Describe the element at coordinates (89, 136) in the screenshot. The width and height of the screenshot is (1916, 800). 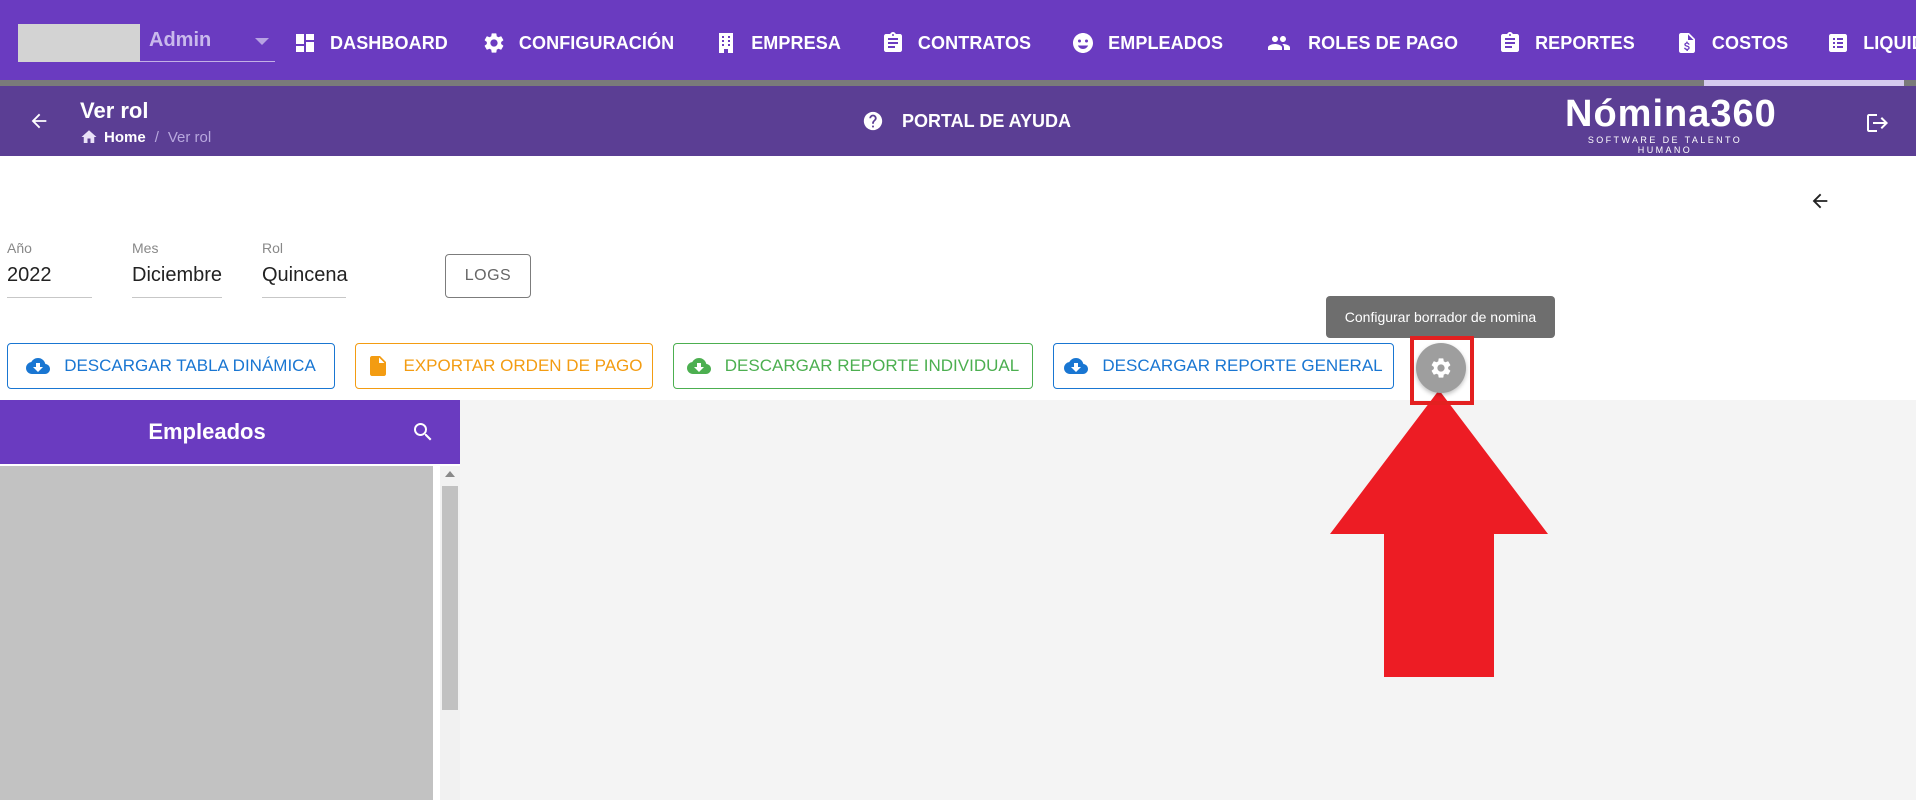
I see `home-icon` at that location.